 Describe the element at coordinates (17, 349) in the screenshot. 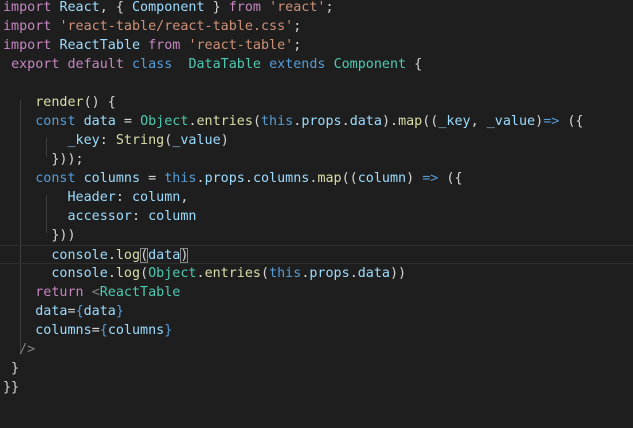

I see `code-line: />` at that location.